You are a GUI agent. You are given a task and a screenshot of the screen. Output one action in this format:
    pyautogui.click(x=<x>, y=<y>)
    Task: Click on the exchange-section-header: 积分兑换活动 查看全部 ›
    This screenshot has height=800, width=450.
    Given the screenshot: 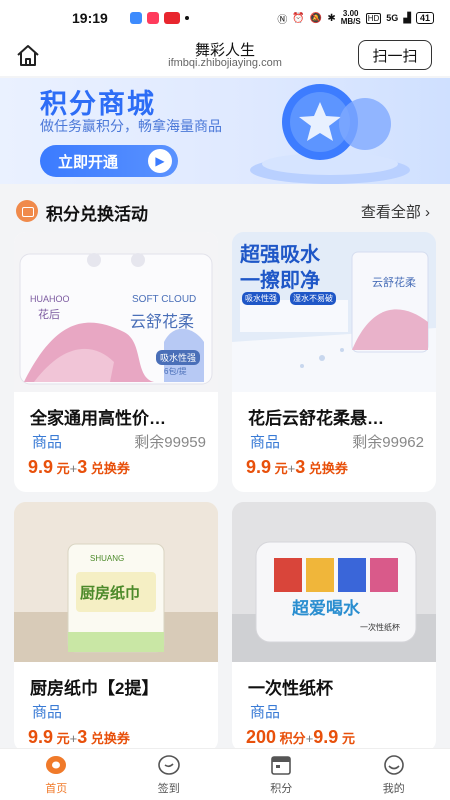 What is the action you would take?
    pyautogui.click(x=225, y=211)
    